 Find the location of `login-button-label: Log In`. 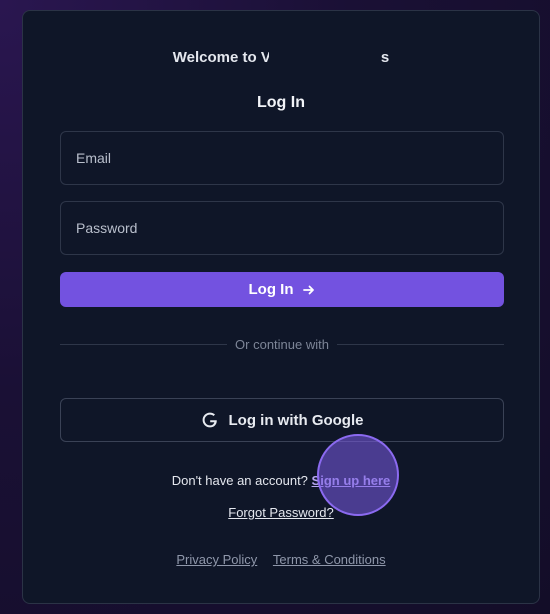

login-button-label: Log In is located at coordinates (271, 289).